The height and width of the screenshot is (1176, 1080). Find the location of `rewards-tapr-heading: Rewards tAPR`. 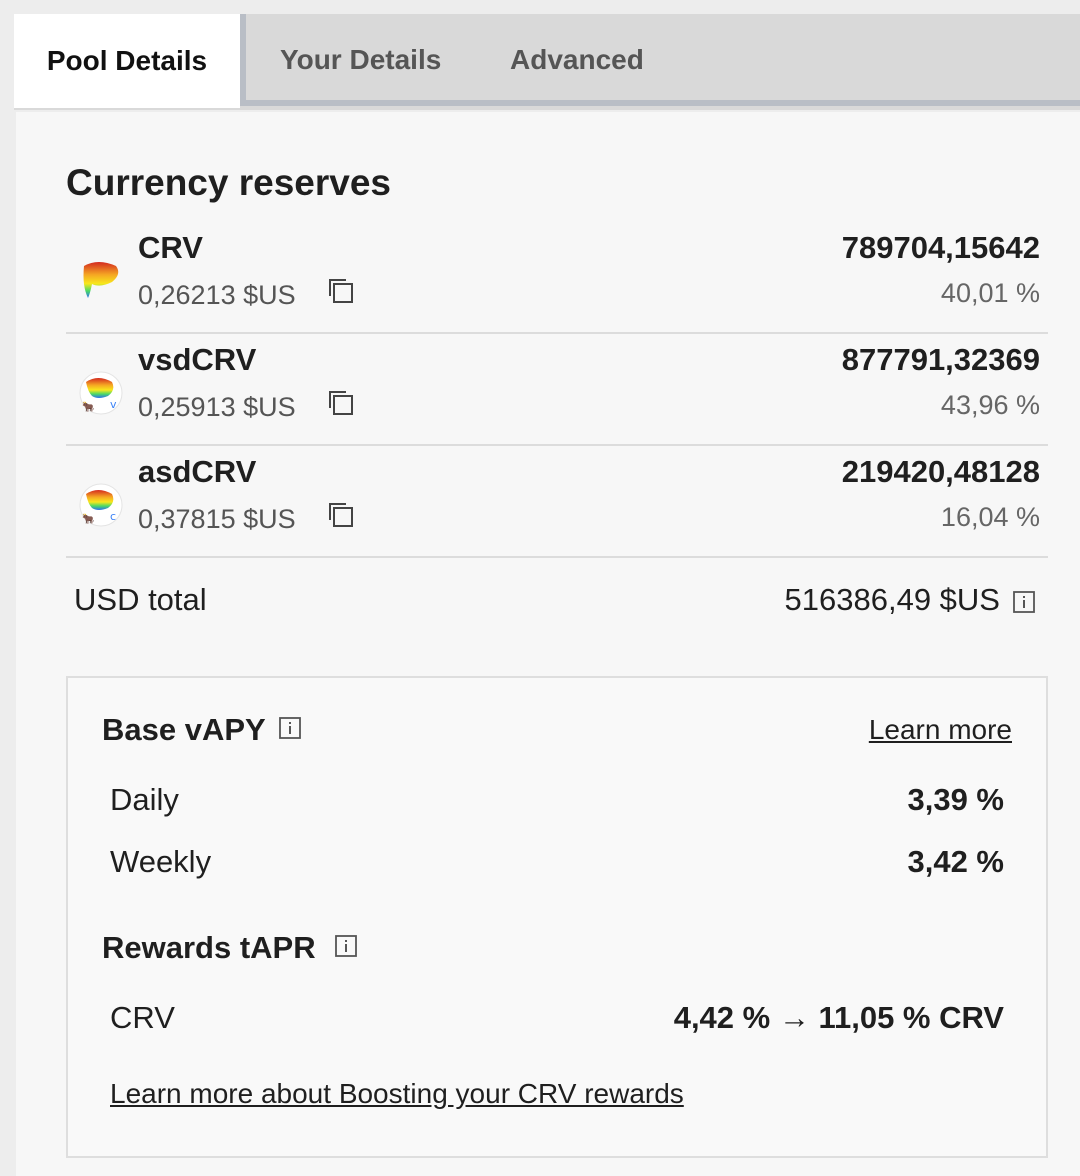

rewards-tapr-heading: Rewards tAPR is located at coordinates (209, 947).